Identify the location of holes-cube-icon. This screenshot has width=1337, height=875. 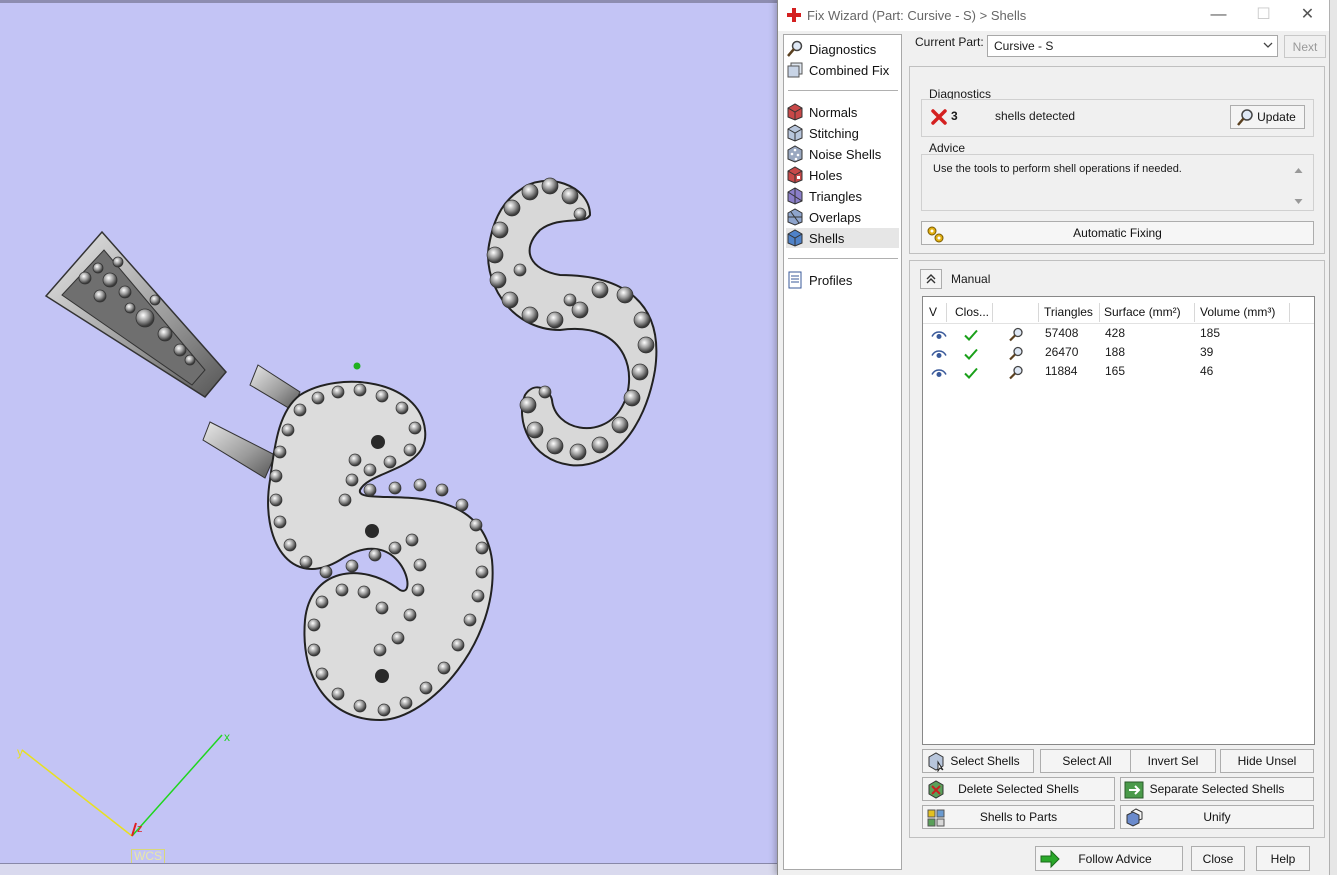
(795, 175).